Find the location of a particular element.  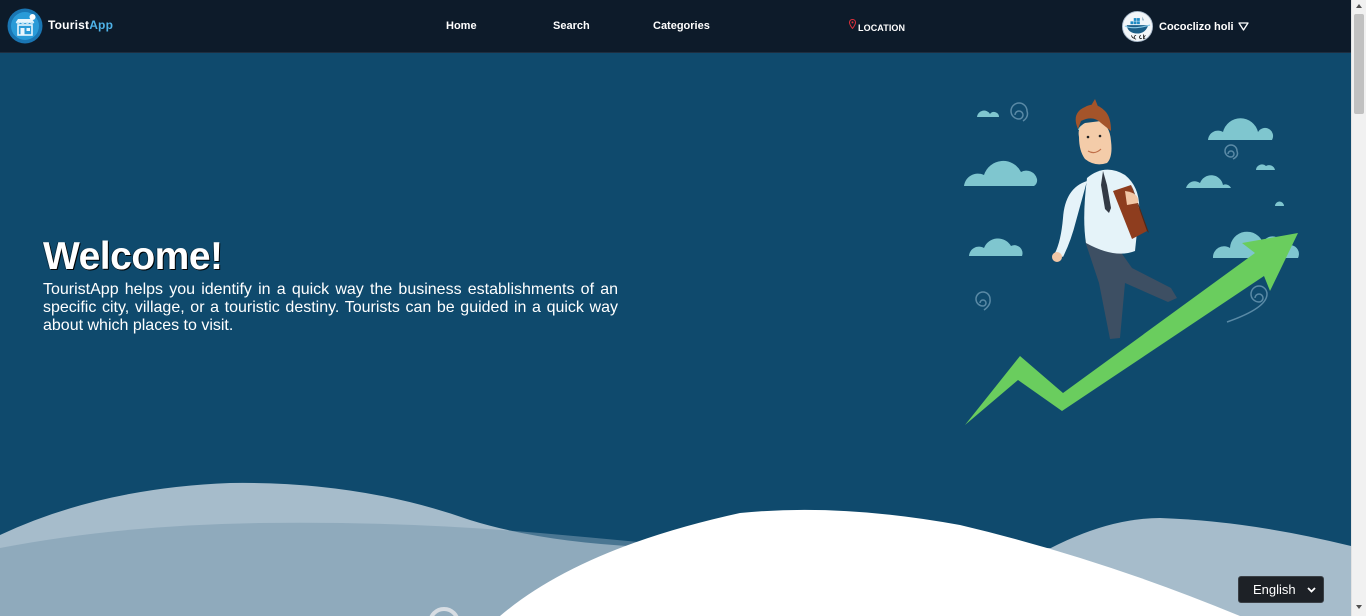

user-menu: Cococlizo holi is located at coordinates (1185, 26).